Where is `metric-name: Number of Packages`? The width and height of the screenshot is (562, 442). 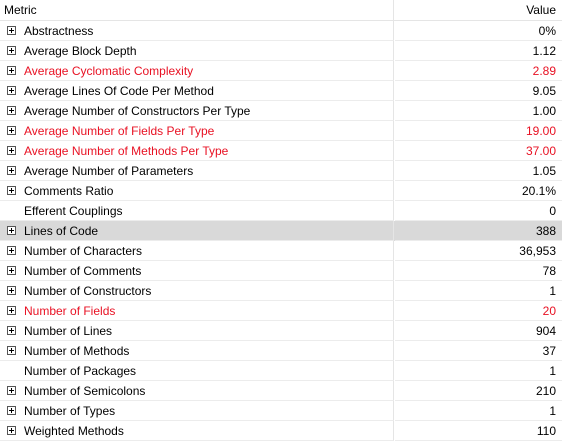
metric-name: Number of Packages is located at coordinates (80, 371).